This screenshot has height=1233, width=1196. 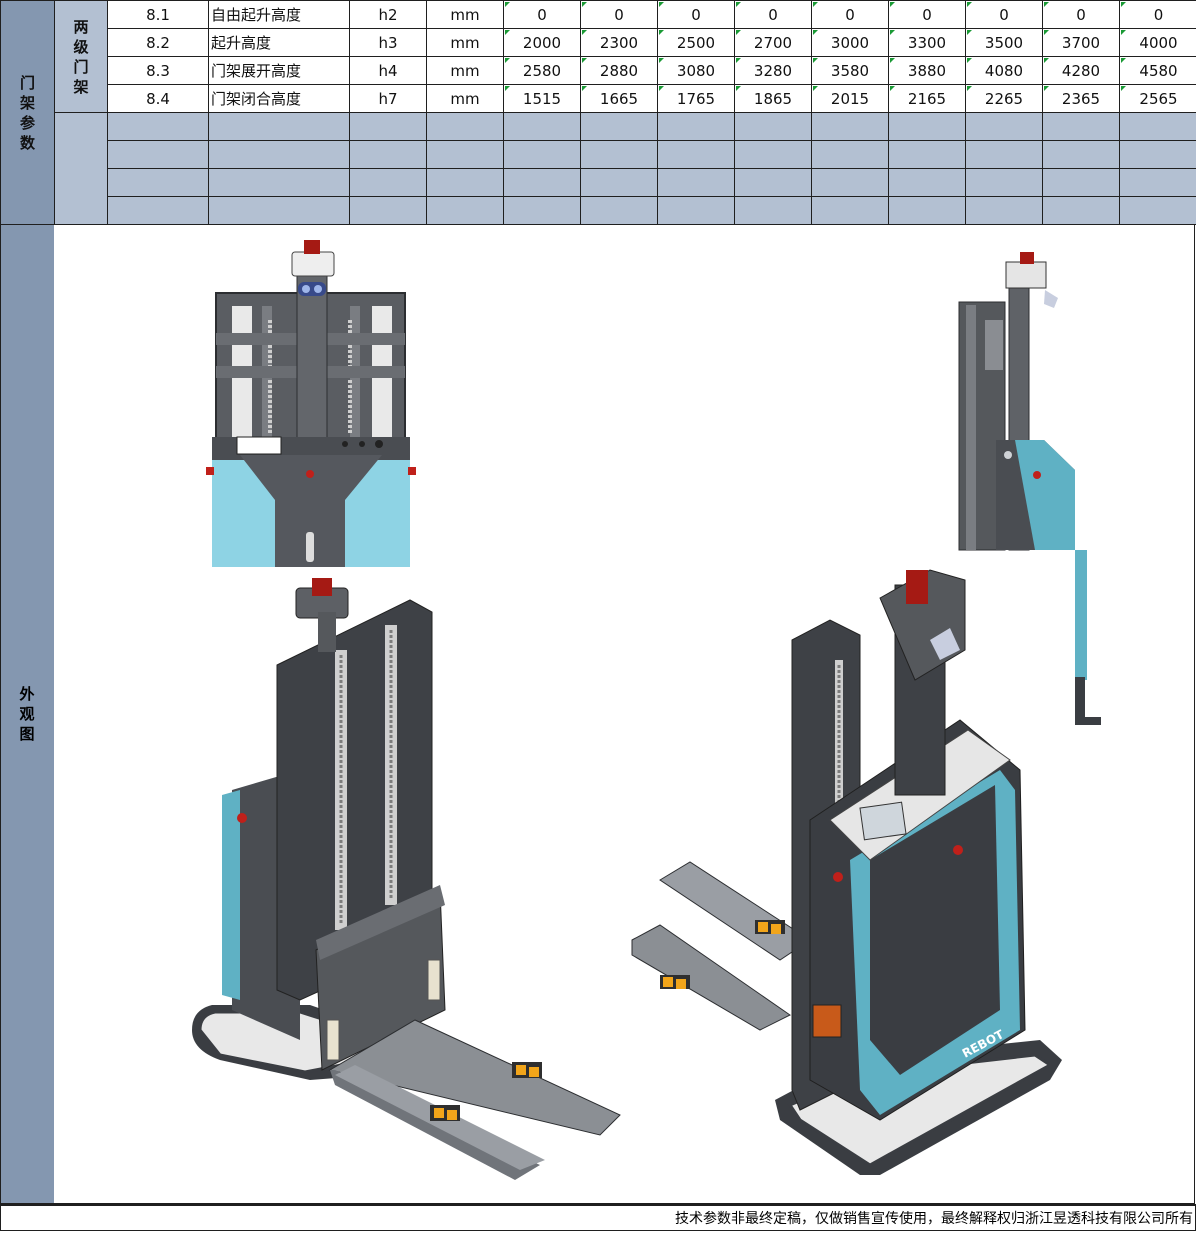 I want to click on value-cell: 2365, so click(x=1081, y=98).